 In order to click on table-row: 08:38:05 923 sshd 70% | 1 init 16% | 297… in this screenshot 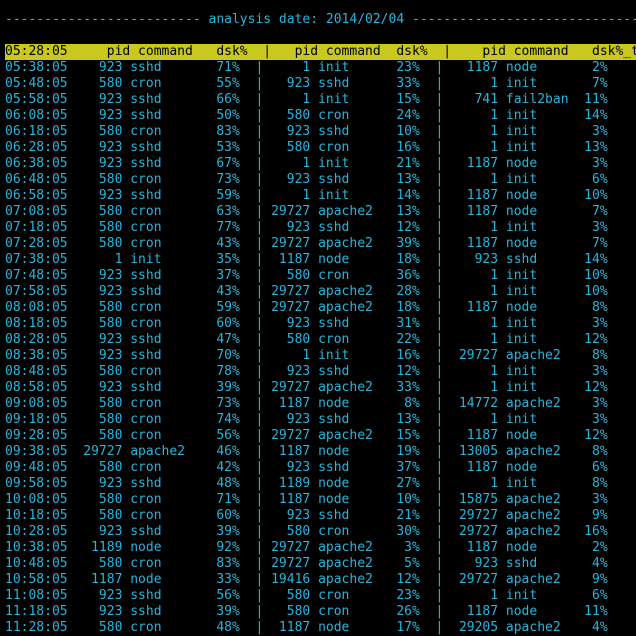, I will do `click(306, 355)`.